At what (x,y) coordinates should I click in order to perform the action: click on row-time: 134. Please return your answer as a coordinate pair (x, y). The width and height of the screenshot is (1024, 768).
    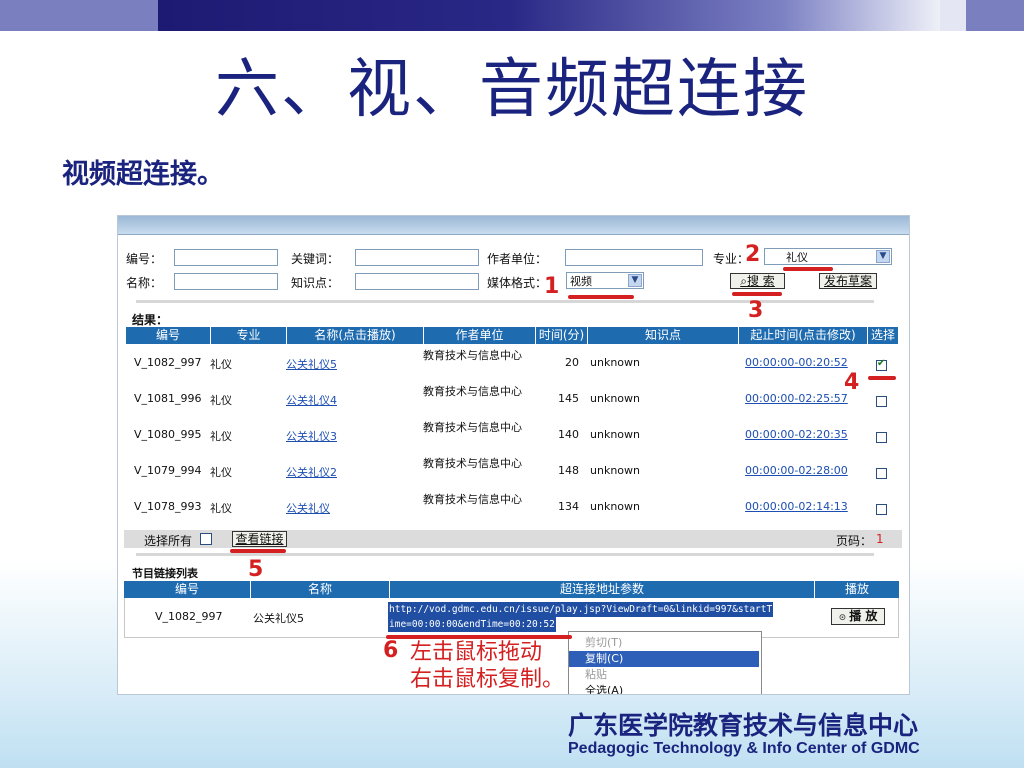
    Looking at the image, I should click on (568, 506).